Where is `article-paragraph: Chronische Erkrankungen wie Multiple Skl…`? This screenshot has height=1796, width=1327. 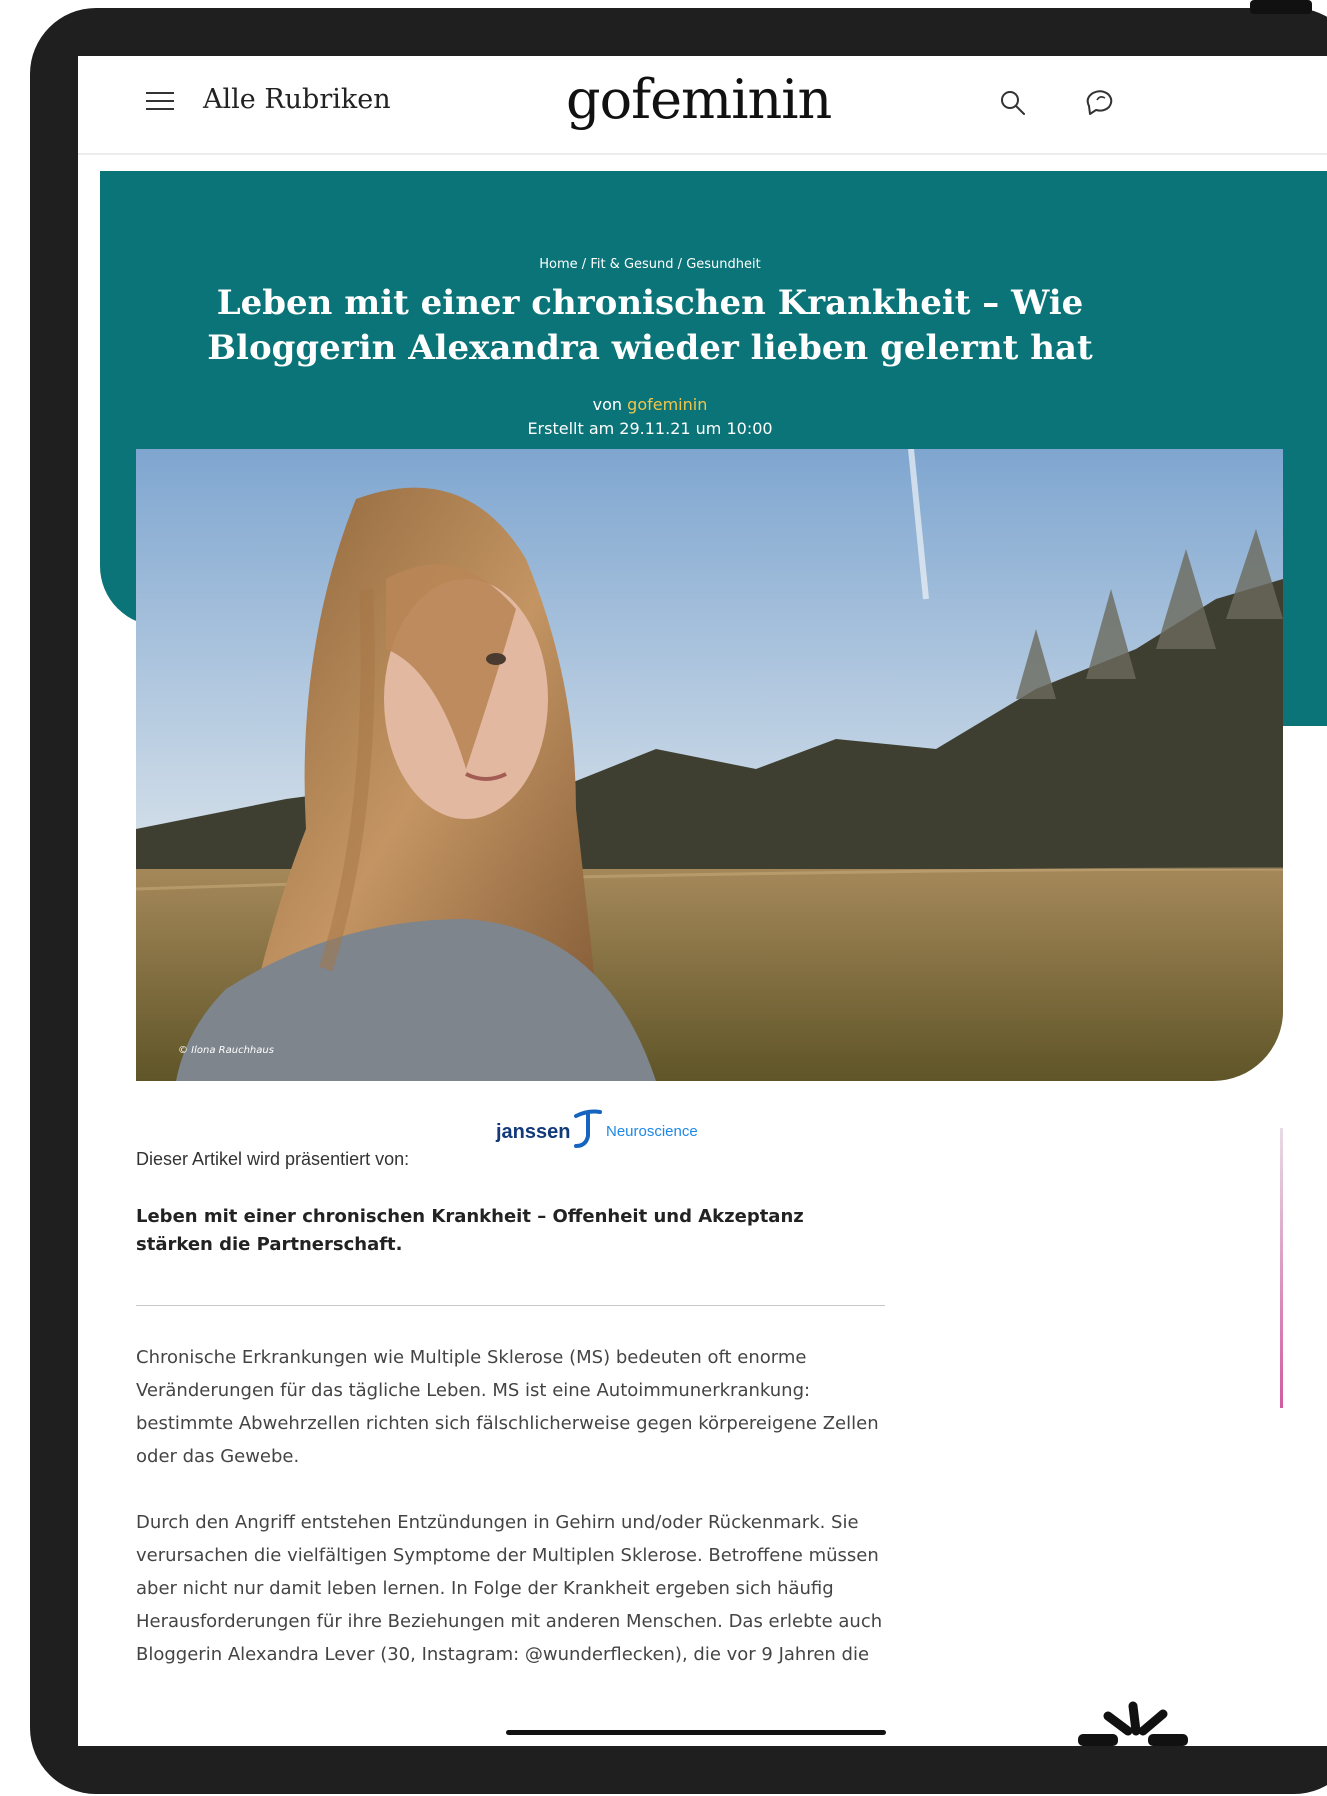 article-paragraph: Chronische Erkrankungen wie Multiple Skl… is located at coordinates (507, 1407).